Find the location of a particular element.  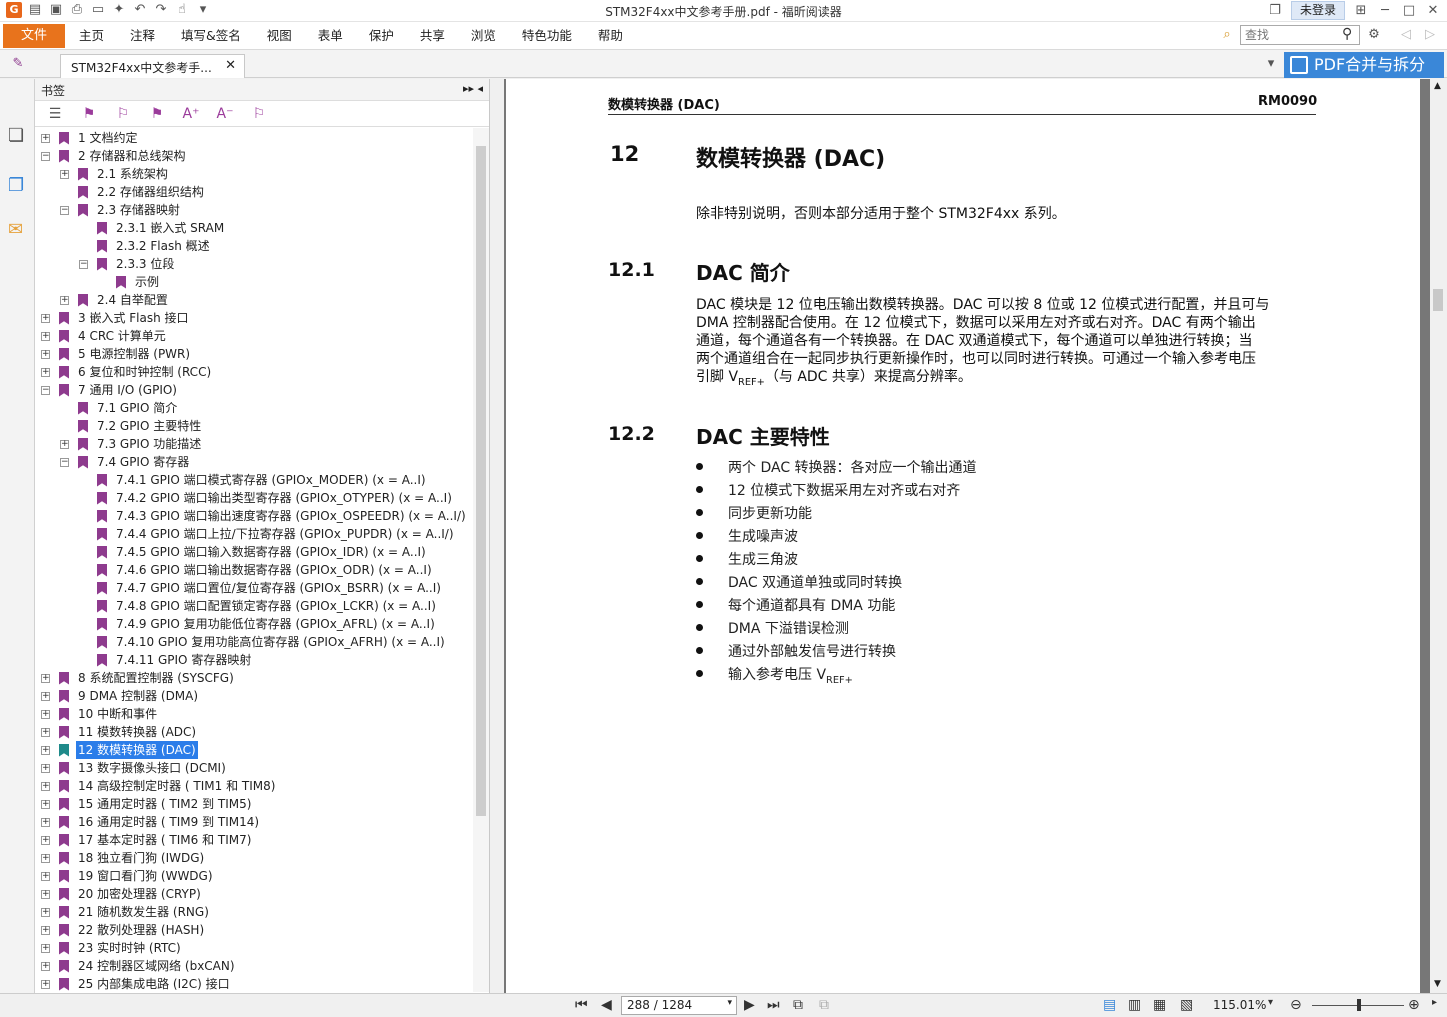

previous-view-icon: ⧉ is located at coordinates (798, 1005).